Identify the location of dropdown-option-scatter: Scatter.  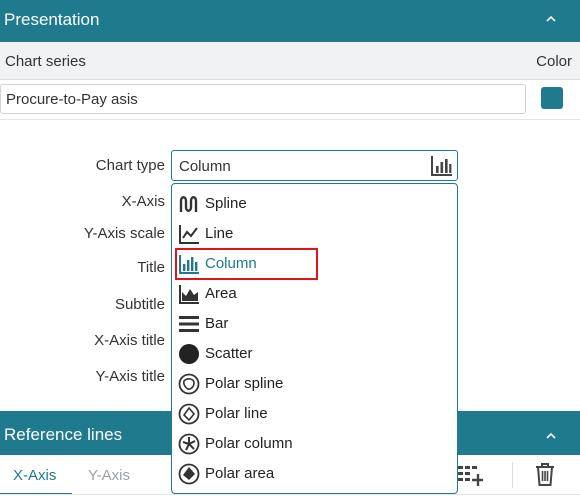
(314, 353).